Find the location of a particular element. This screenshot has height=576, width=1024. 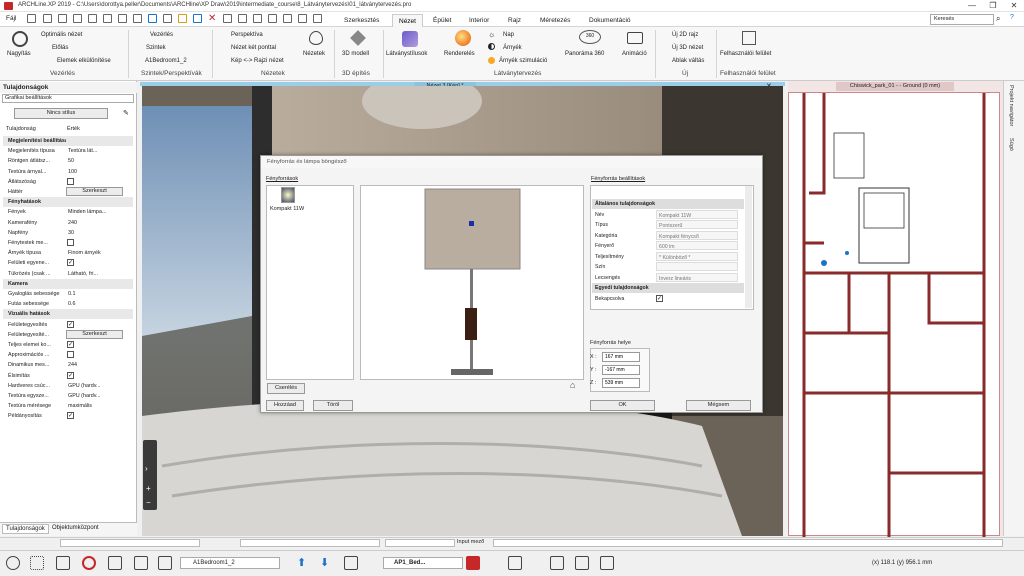

light-source-item: Kompakt 11W is located at coordinates (287, 209).